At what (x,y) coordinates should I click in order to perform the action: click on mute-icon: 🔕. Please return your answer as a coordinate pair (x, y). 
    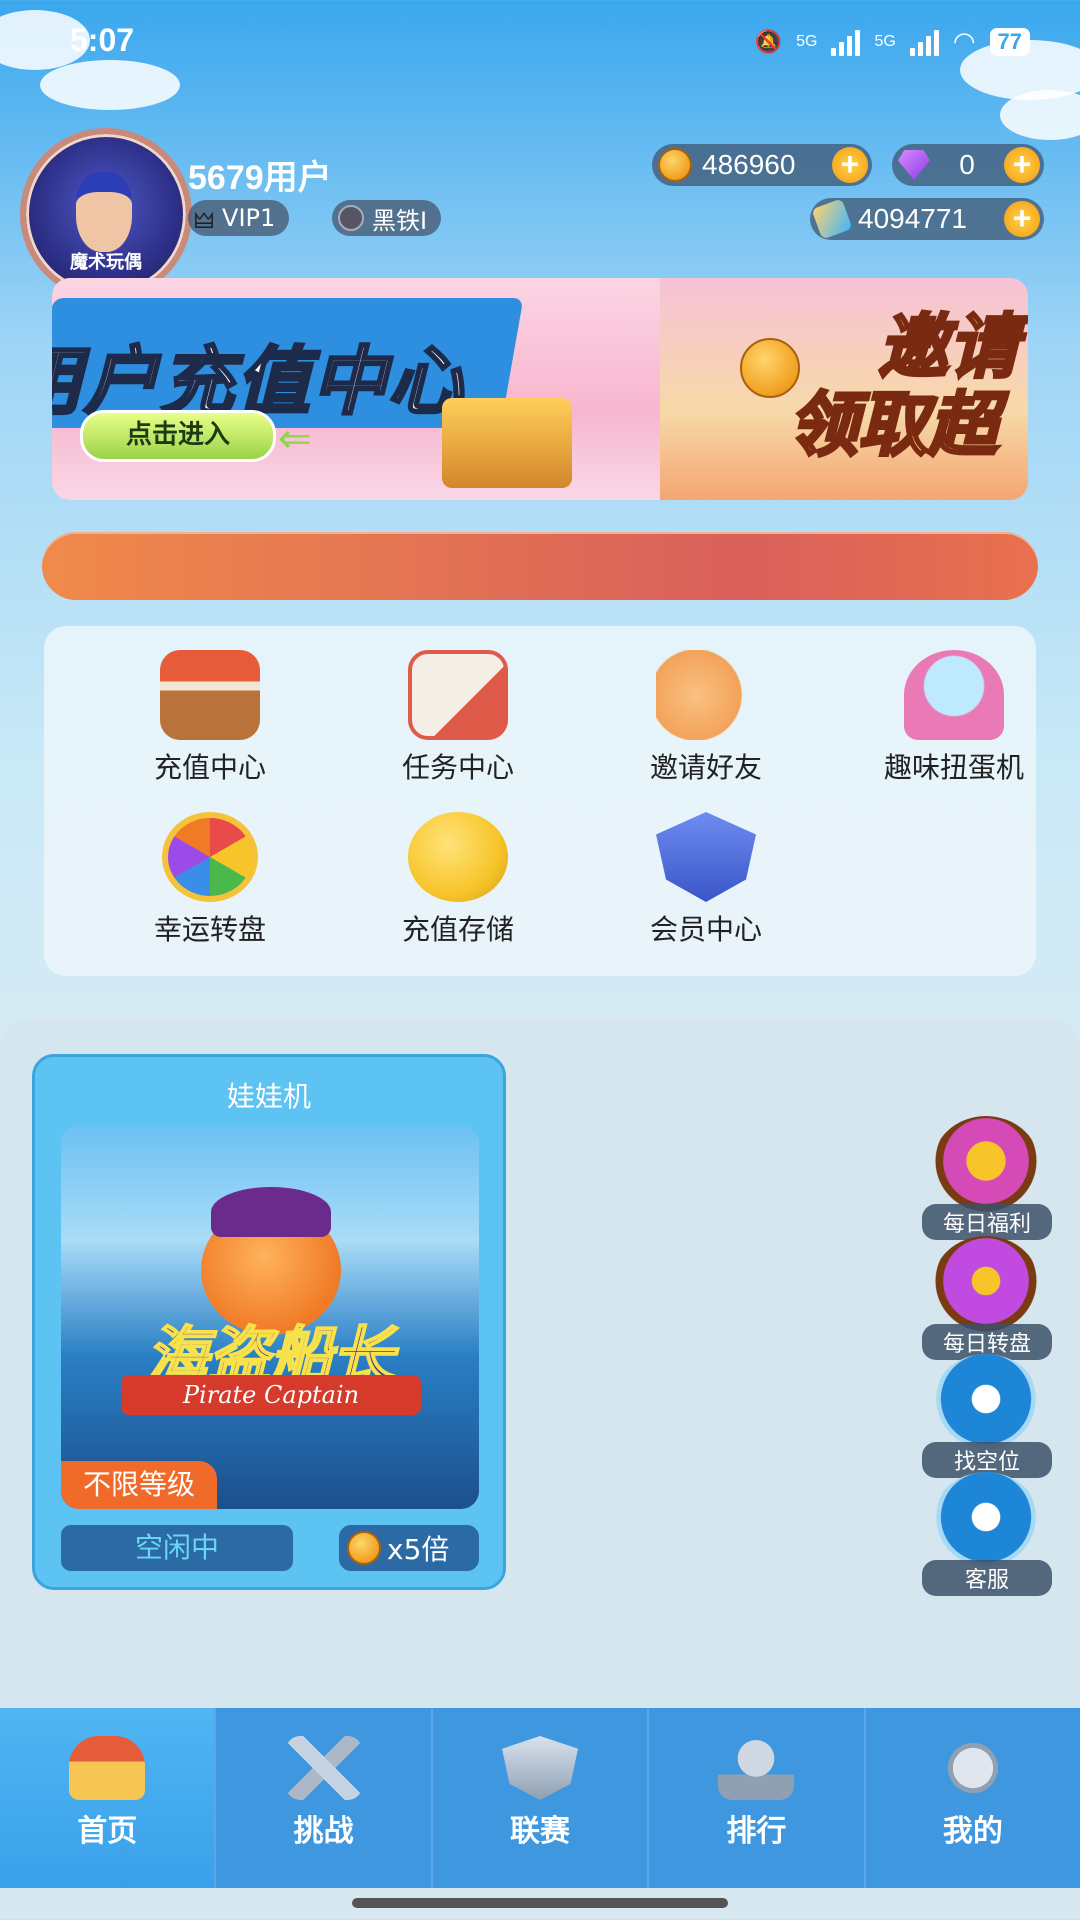
    Looking at the image, I should click on (768, 41).